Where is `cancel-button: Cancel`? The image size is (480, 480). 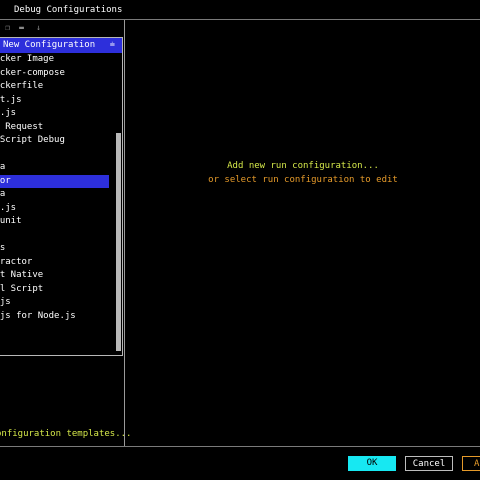
cancel-button: Cancel is located at coordinates (429, 463).